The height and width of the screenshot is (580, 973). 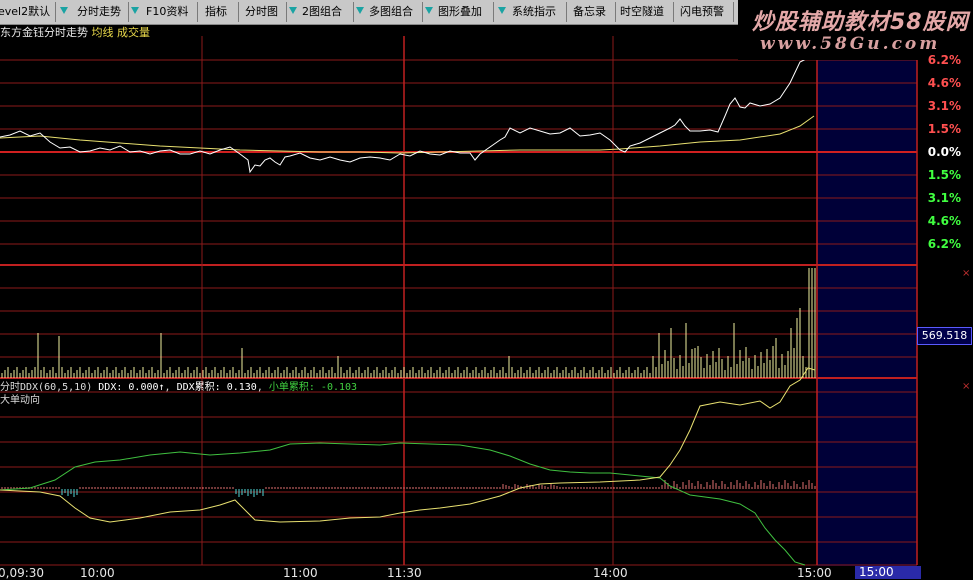 I want to click on current-time-box: 15:00, so click(x=888, y=572).